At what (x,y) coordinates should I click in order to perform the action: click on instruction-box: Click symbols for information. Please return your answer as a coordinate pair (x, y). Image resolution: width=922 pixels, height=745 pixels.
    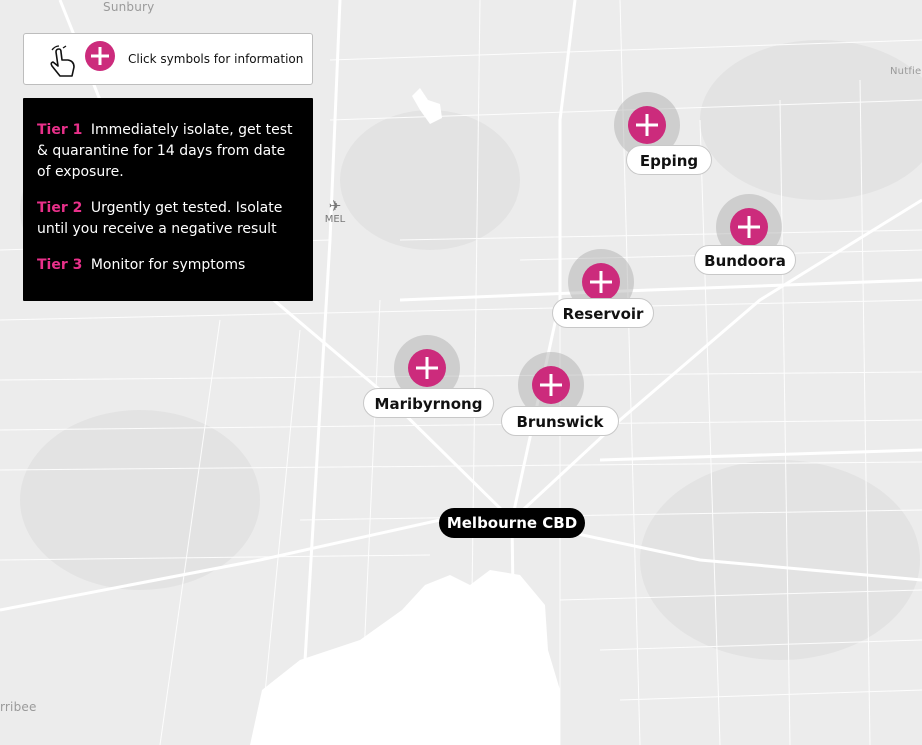
    Looking at the image, I should click on (168, 59).